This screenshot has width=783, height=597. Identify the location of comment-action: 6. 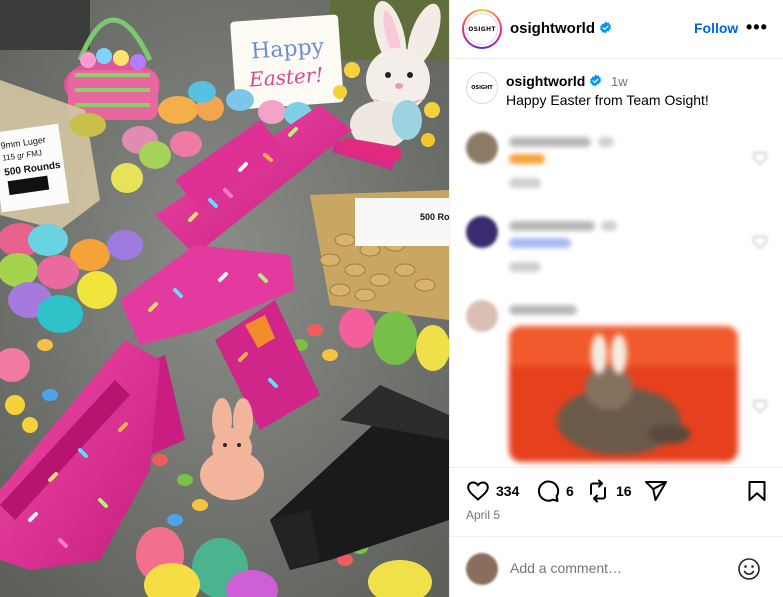
(555, 491).